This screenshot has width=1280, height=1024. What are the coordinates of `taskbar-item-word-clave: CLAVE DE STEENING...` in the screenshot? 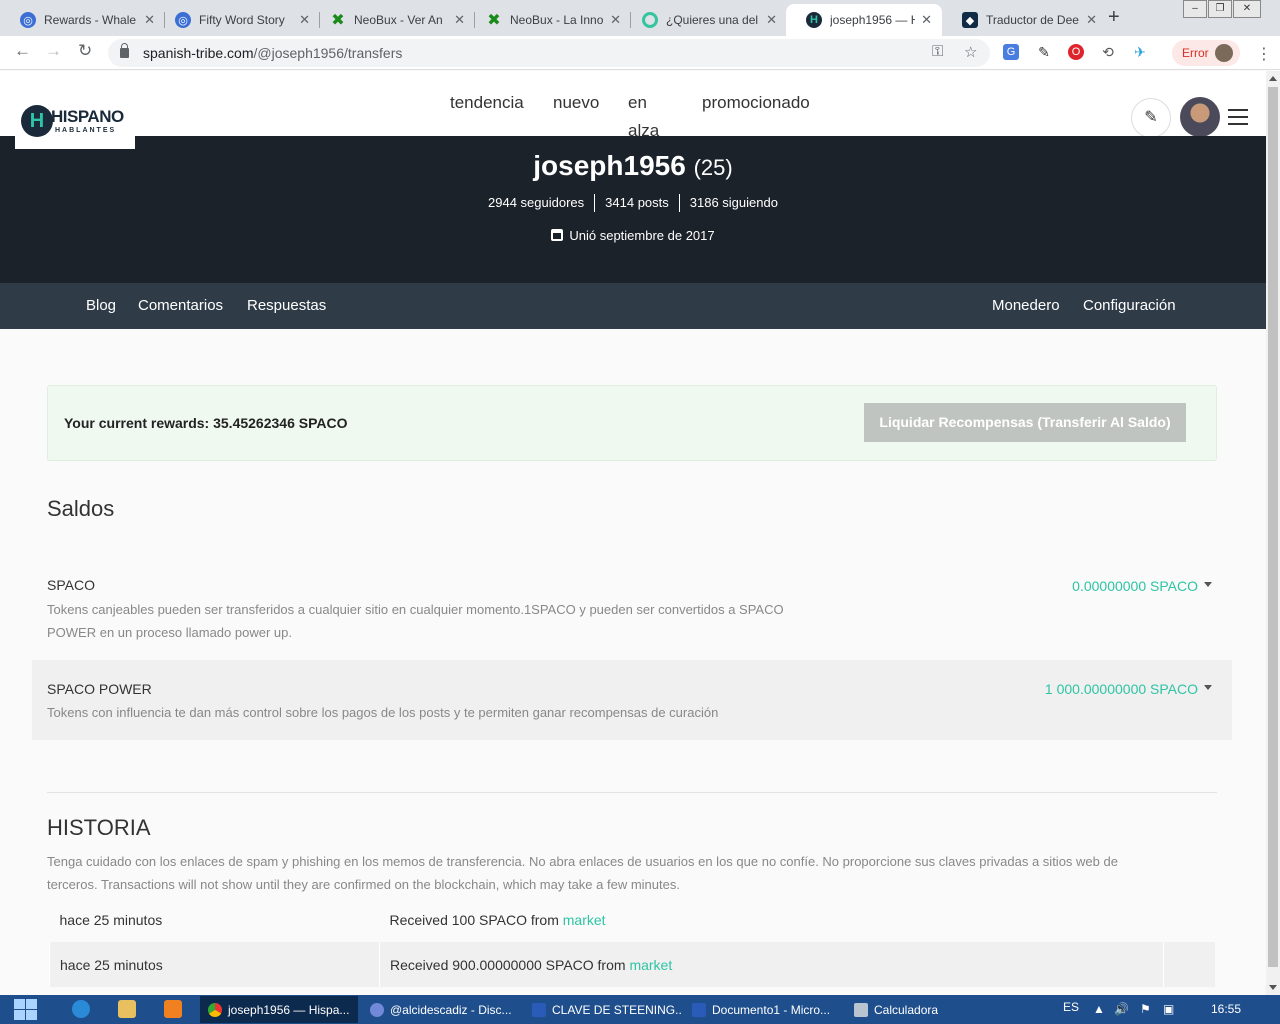 It's located at (603, 1009).